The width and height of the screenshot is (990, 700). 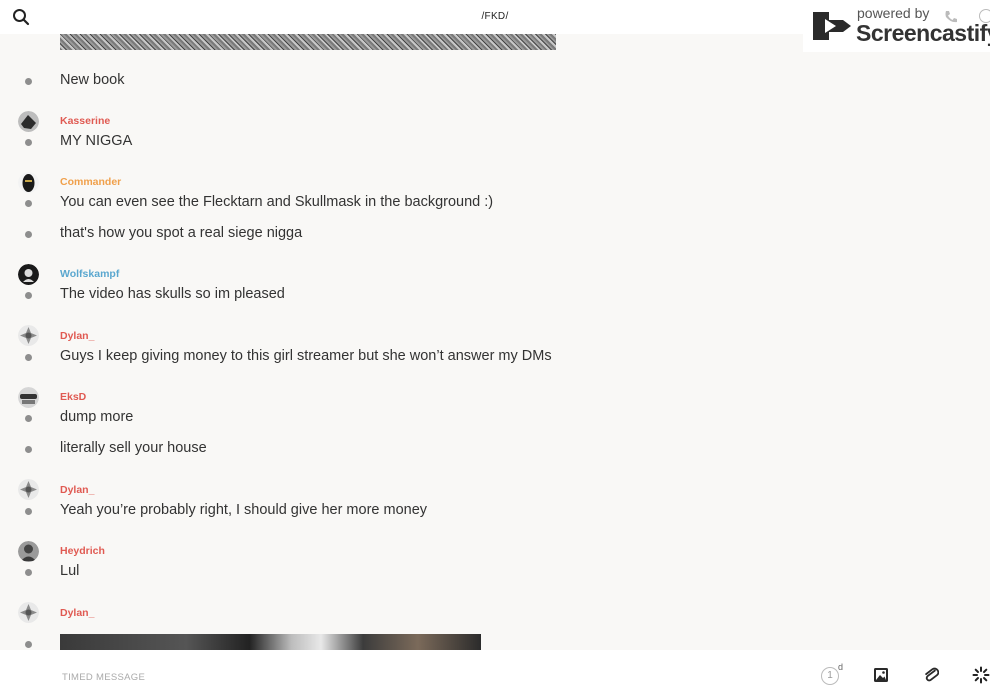 I want to click on message-text: MY NIGGA, so click(x=96, y=141).